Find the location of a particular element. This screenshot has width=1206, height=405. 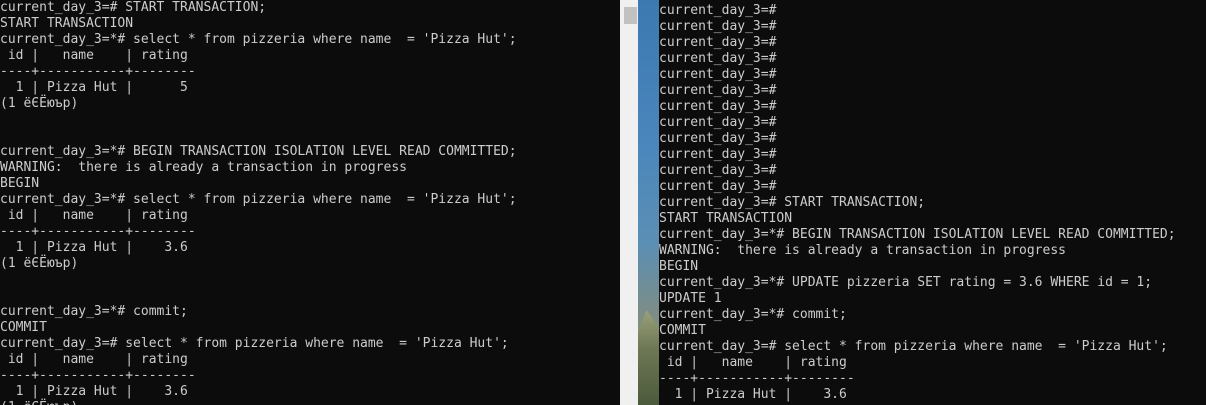

terminal-line: UPDATE 1 is located at coordinates (690, 298).